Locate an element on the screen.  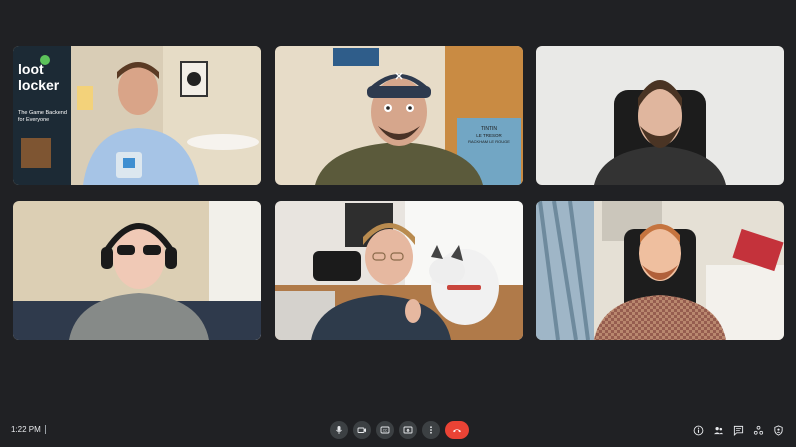
book-title-line1: TINTIN is located at coordinates (489, 129).